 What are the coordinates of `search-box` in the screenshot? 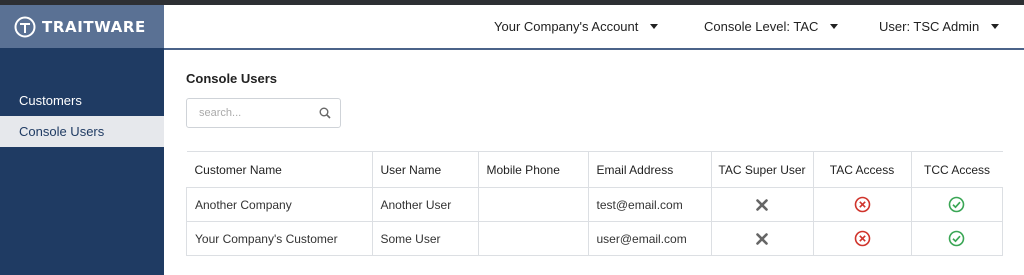 It's located at (263, 113).